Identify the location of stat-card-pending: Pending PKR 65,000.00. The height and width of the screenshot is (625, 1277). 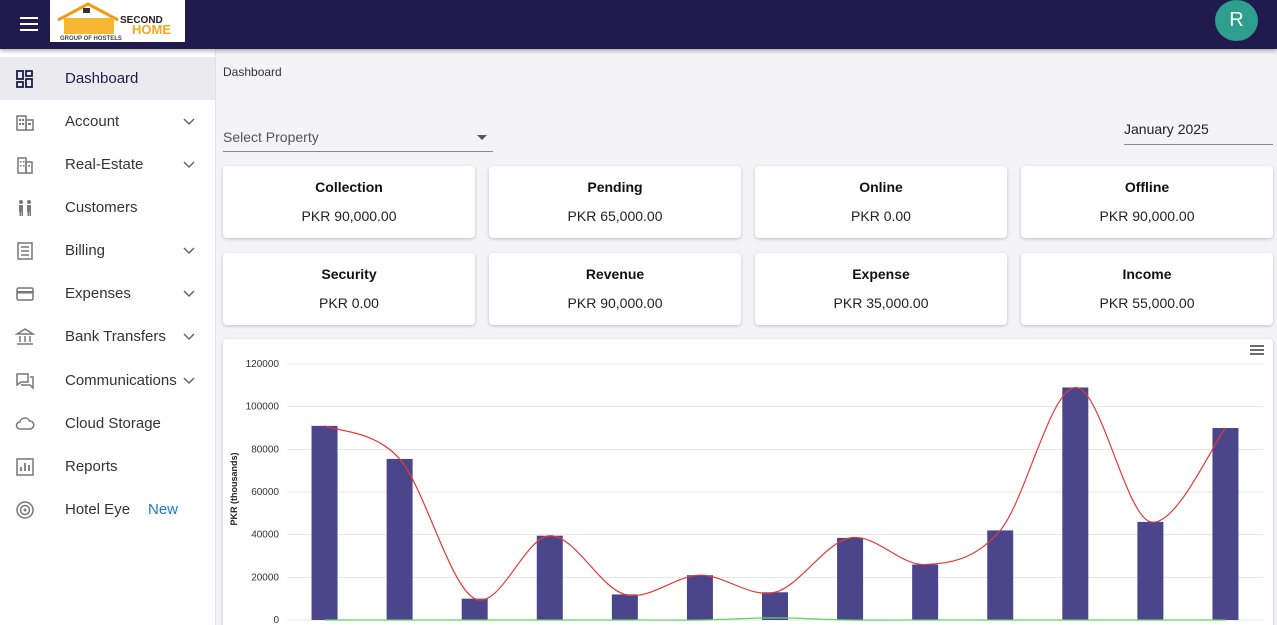
(615, 202).